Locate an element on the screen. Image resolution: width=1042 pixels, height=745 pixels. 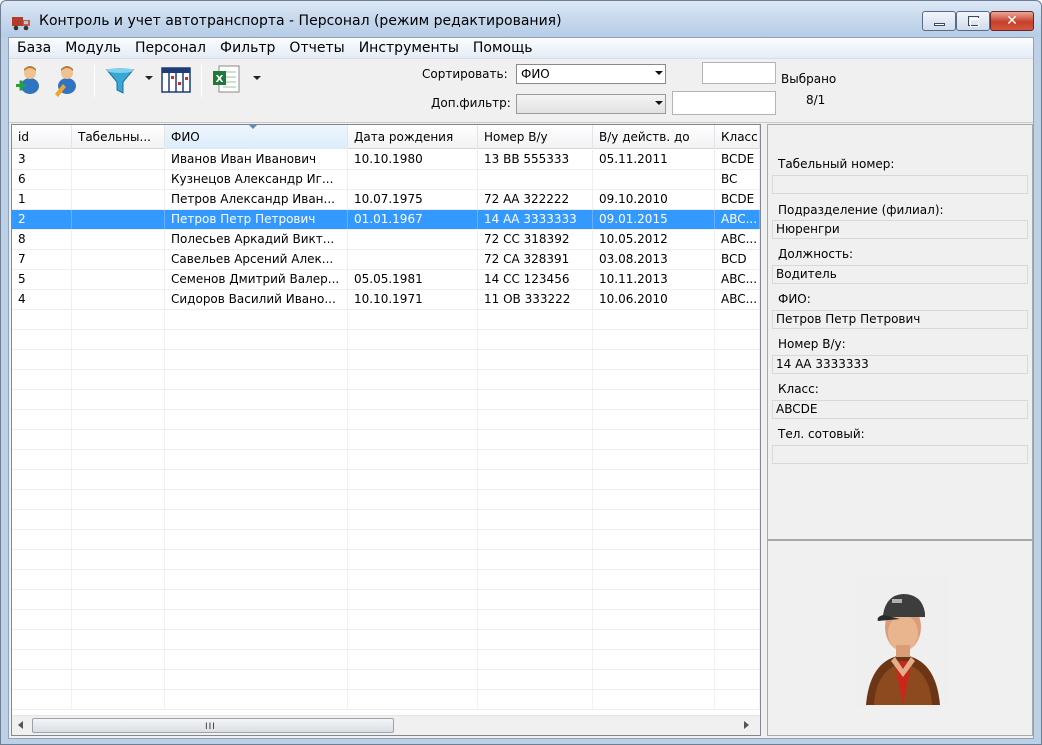
extra-filter-input is located at coordinates (724, 103).